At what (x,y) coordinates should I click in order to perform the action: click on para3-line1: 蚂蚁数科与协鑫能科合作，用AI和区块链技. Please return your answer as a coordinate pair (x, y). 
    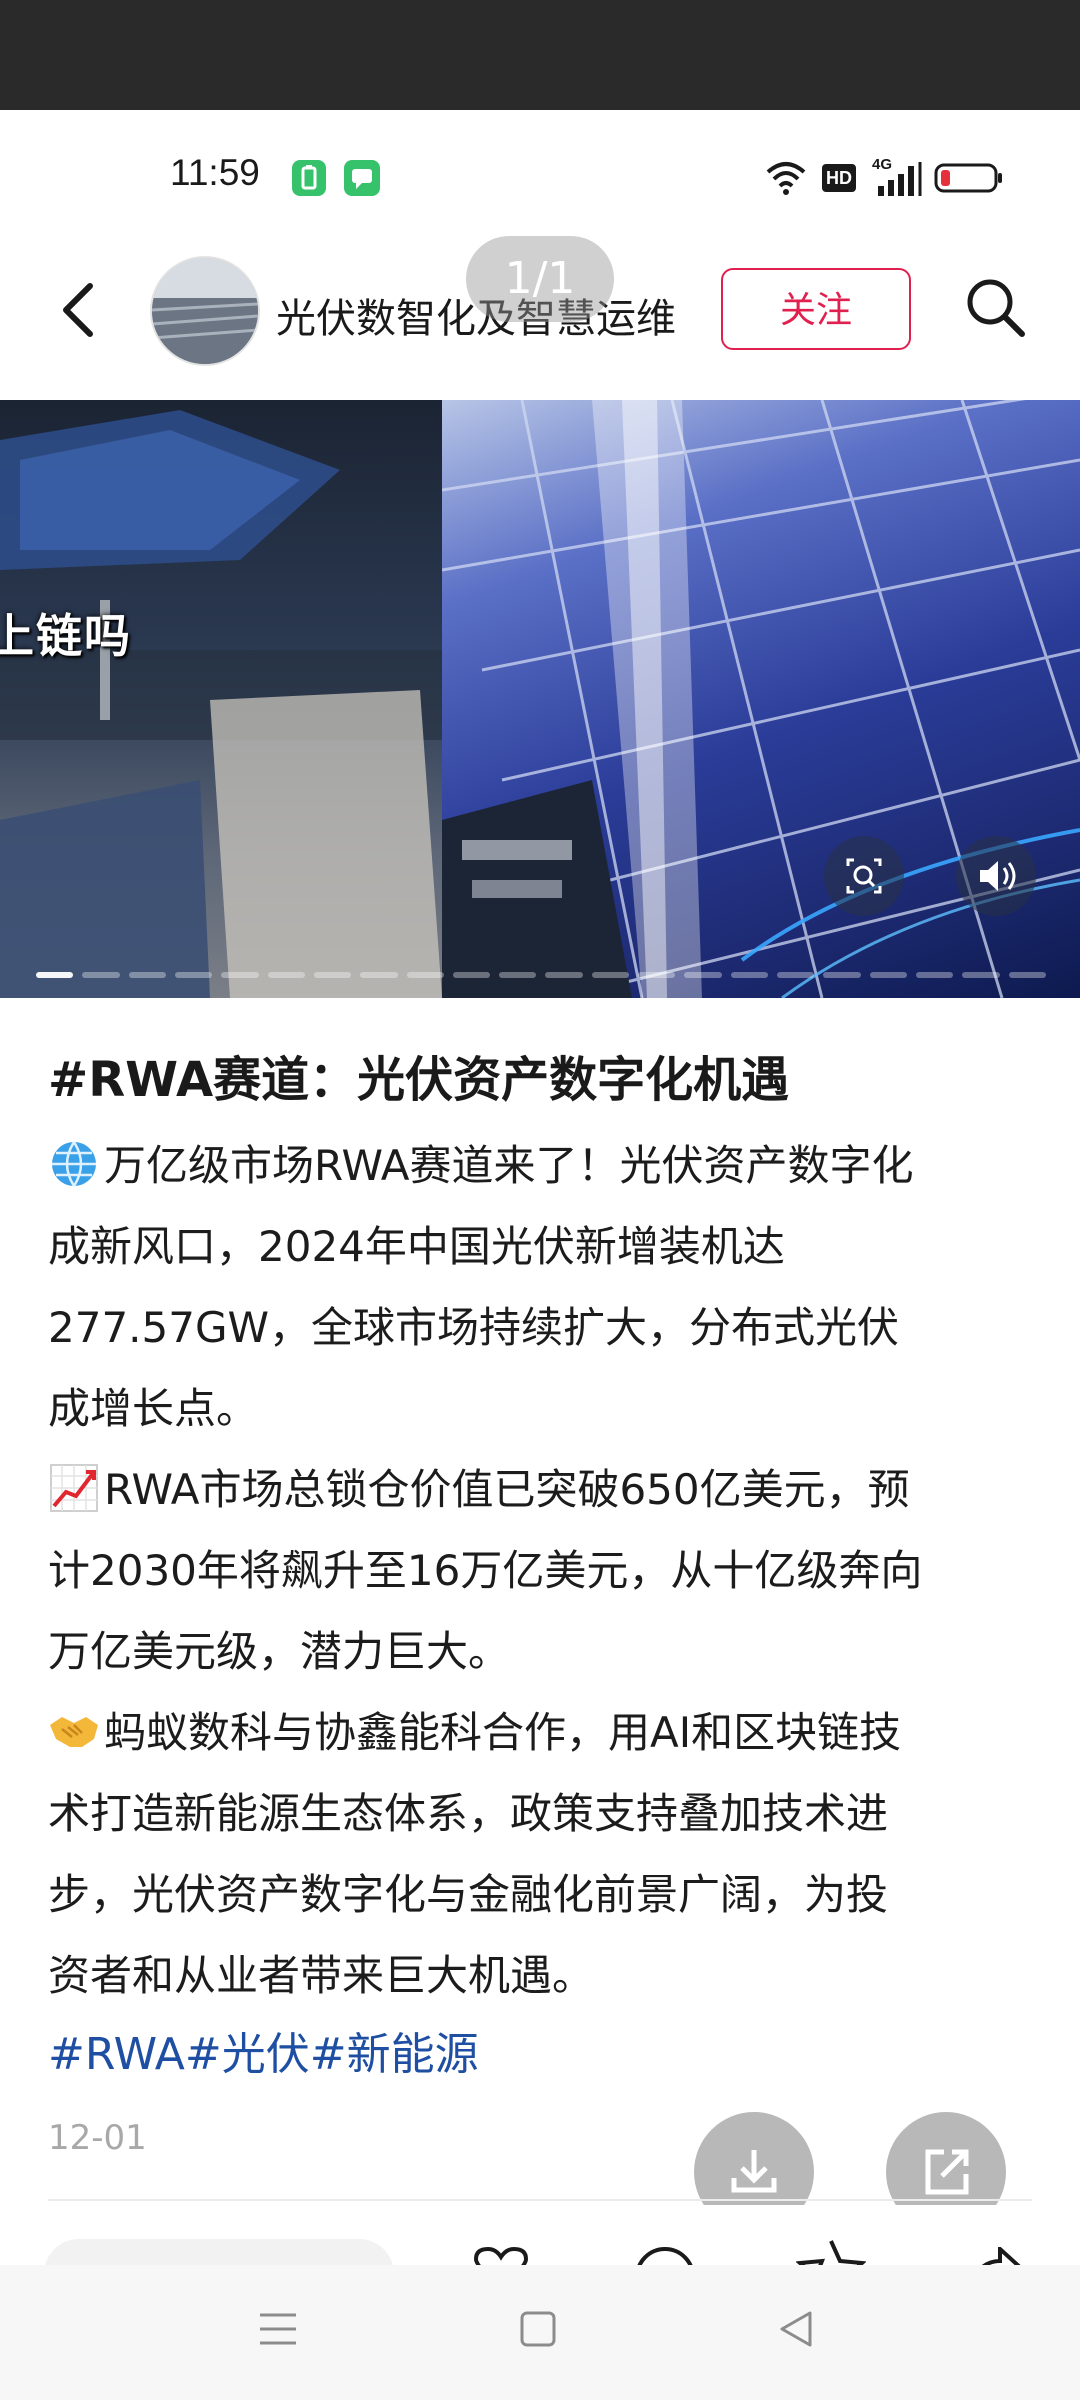
    Looking at the image, I should click on (503, 1732).